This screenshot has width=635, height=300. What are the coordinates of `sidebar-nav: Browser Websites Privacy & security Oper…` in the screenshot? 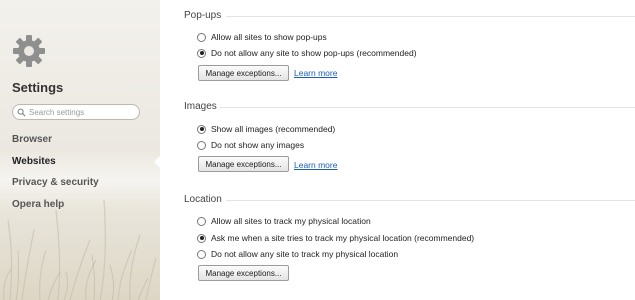 It's located at (55, 176).